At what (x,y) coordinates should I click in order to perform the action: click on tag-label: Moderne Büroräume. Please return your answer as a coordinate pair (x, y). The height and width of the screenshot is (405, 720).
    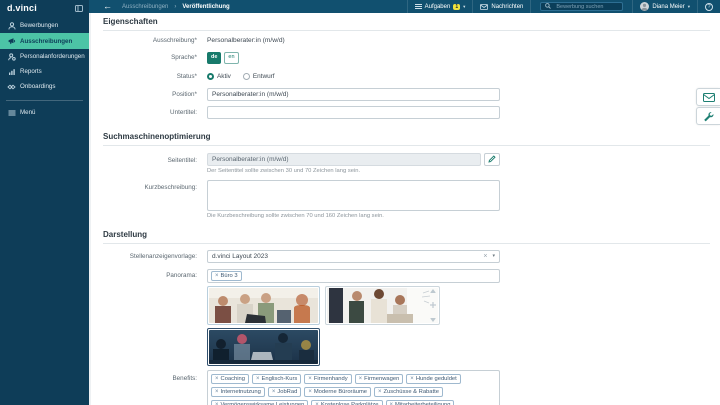
    Looking at the image, I should click on (340, 391).